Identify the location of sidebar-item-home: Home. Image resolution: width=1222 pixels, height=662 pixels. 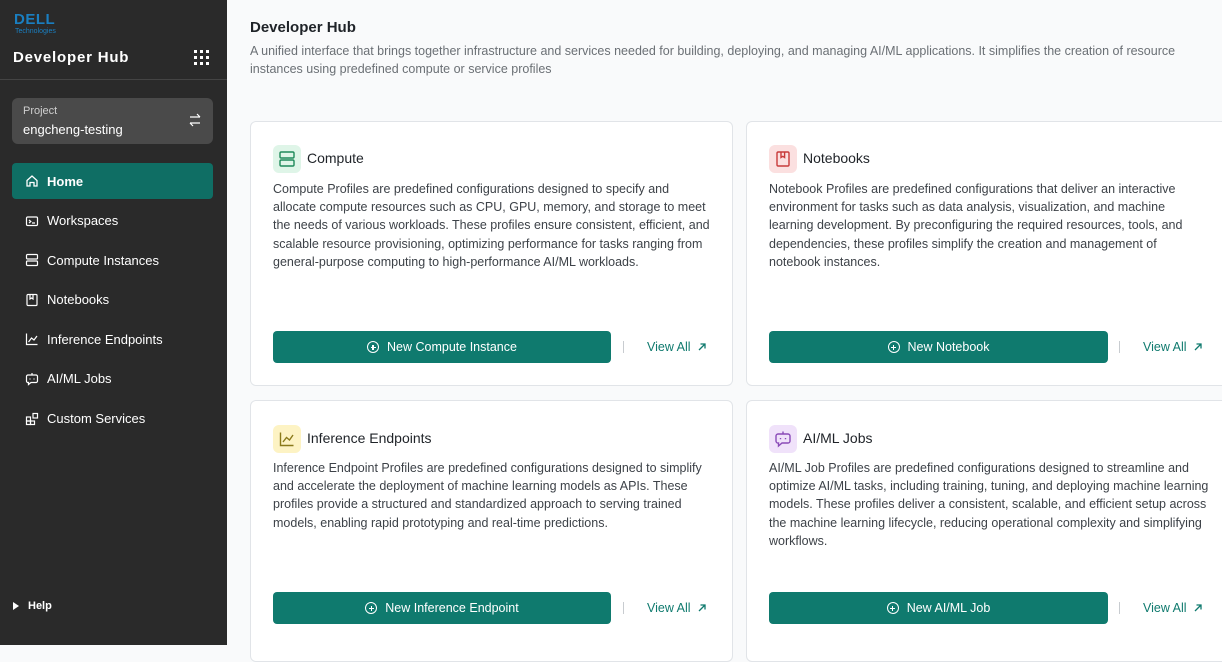
(112, 181).